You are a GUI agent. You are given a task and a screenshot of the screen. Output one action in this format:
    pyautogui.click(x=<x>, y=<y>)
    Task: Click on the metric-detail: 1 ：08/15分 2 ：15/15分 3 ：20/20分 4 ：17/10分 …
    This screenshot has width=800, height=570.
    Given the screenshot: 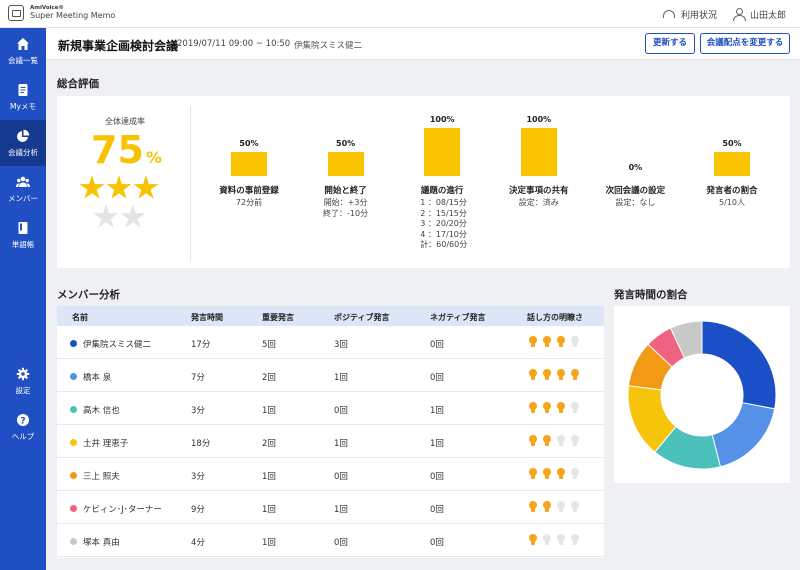 What is the action you would take?
    pyautogui.click(x=444, y=223)
    